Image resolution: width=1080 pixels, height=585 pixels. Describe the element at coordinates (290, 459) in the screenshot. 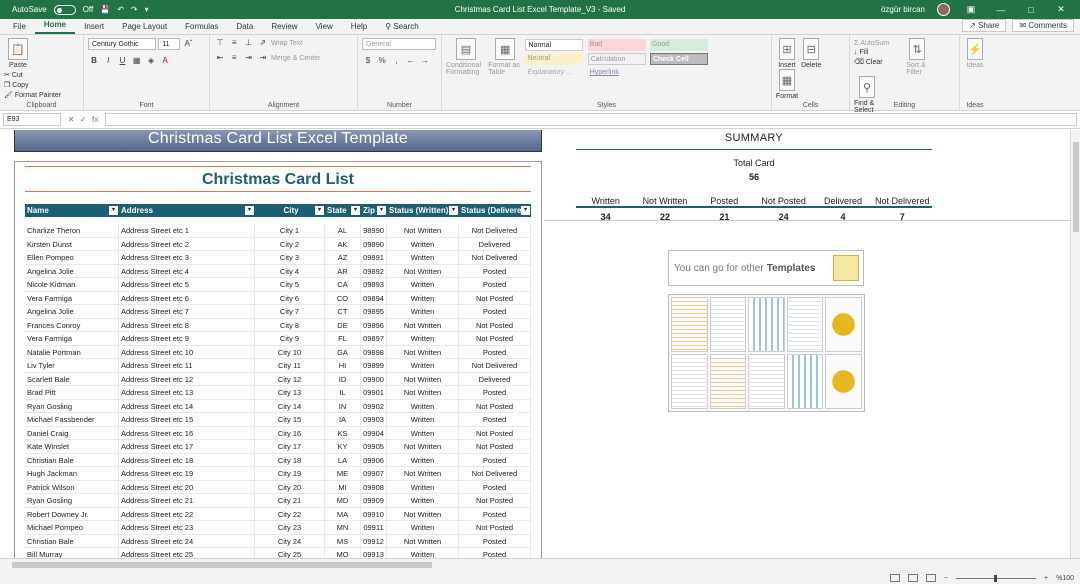

I see `table-cell: City 18` at that location.